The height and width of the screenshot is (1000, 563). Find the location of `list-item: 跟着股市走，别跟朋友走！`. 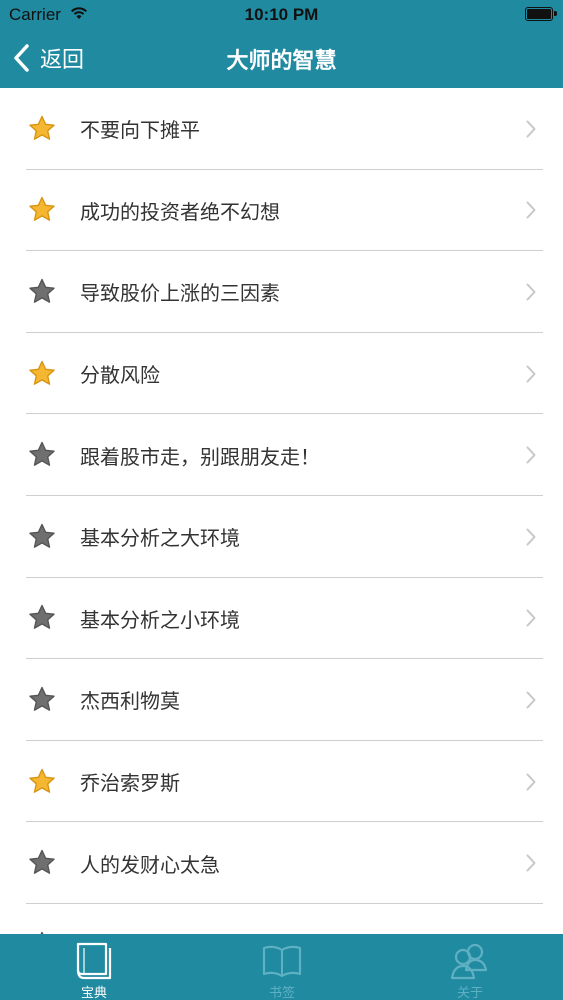

list-item: 跟着股市走，别跟朋友走！ is located at coordinates (281, 455).